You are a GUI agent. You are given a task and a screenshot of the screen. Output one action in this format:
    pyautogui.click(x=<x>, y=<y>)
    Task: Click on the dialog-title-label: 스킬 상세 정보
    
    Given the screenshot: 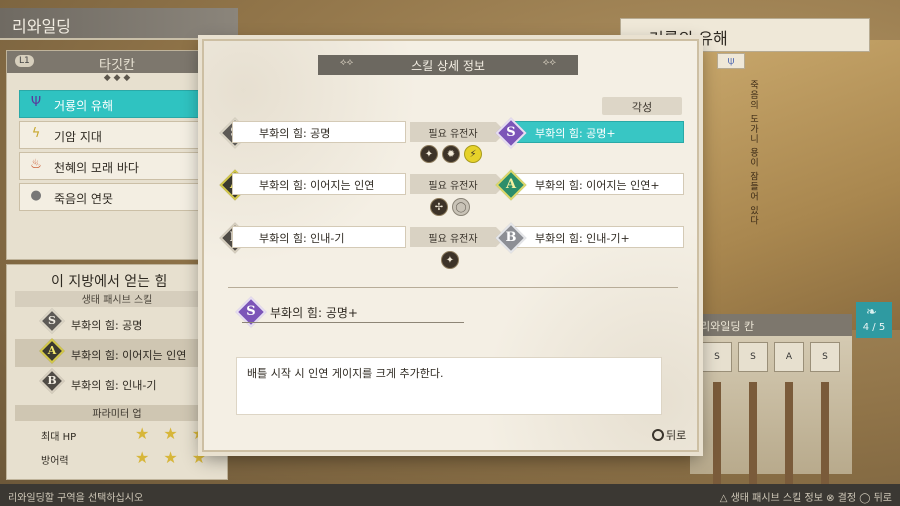 What is the action you would take?
    pyautogui.click(x=448, y=66)
    